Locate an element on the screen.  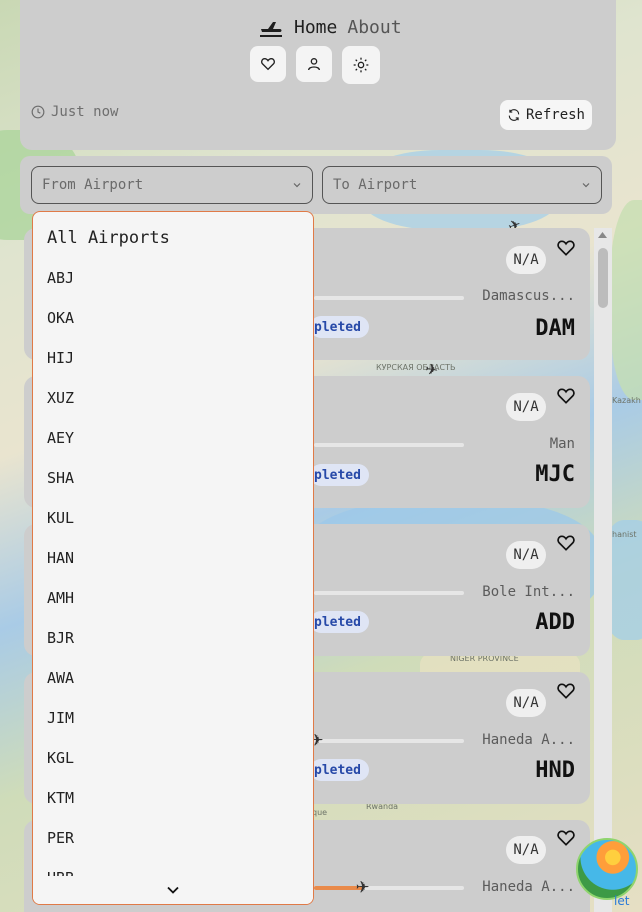
list-scrollbar is located at coordinates (603, 570).